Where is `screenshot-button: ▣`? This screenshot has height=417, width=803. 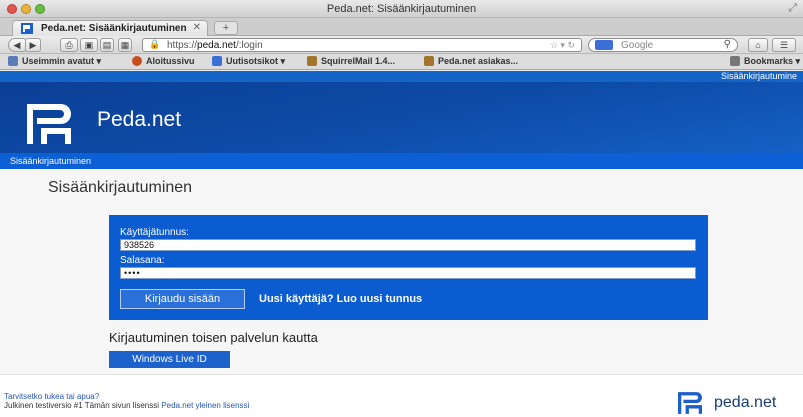 screenshot-button: ▣ is located at coordinates (89, 45).